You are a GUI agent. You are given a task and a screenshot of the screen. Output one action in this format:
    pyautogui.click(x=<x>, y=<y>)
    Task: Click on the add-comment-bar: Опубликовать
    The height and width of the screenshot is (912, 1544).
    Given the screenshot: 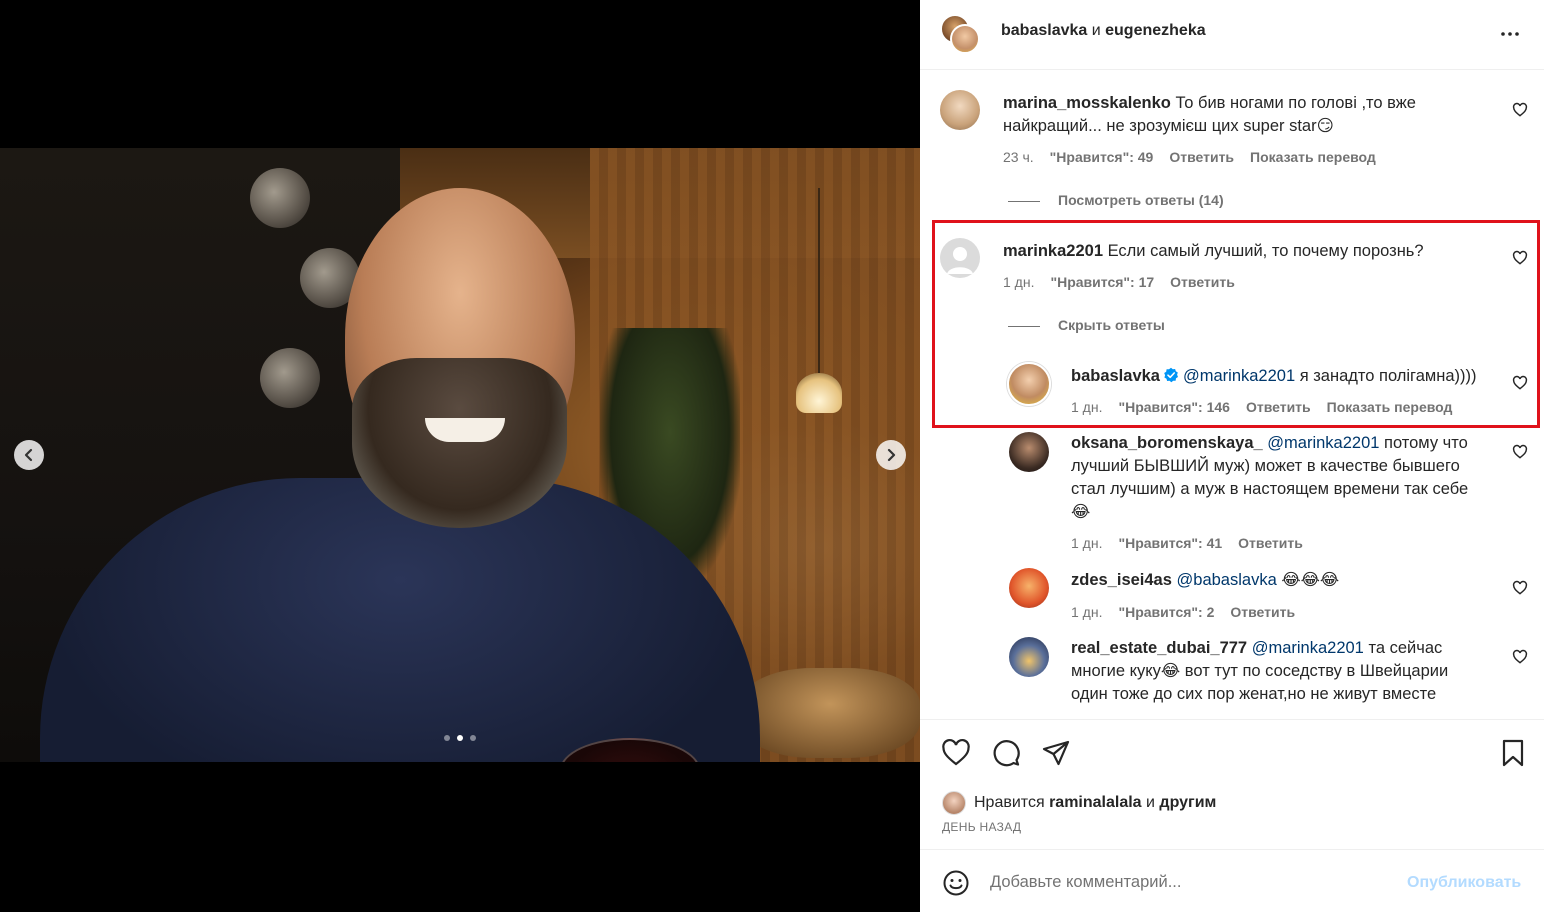 What is the action you would take?
    pyautogui.click(x=1232, y=880)
    